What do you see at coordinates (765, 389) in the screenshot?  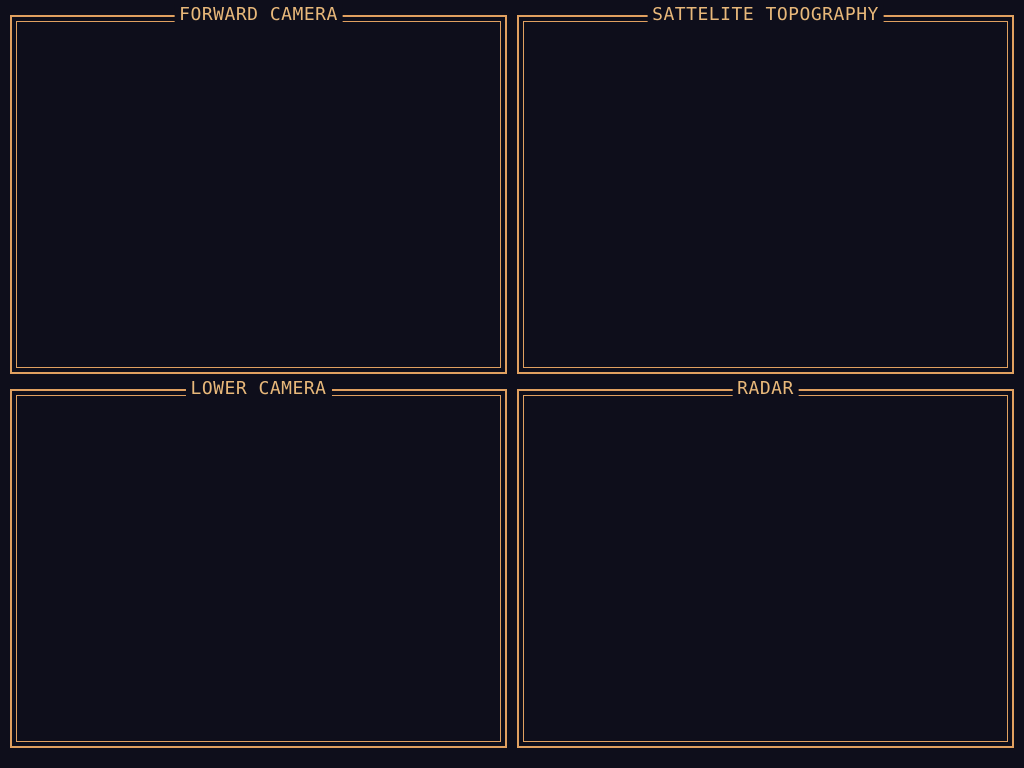 I see `radar-title: RADAR` at bounding box center [765, 389].